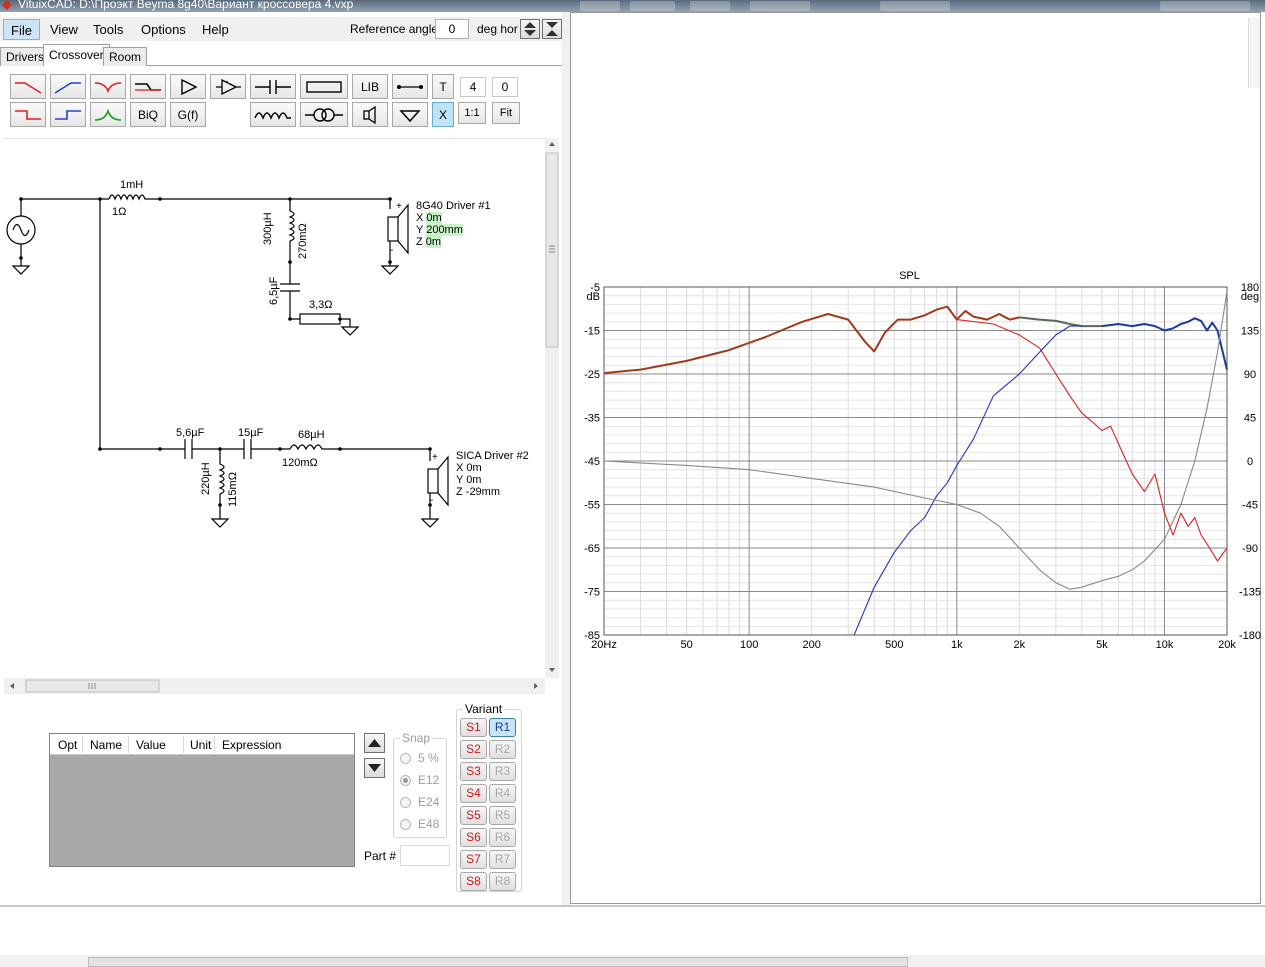  Describe the element at coordinates (190, 433) in the screenshot. I see `c2-value: 5,6µF` at that location.